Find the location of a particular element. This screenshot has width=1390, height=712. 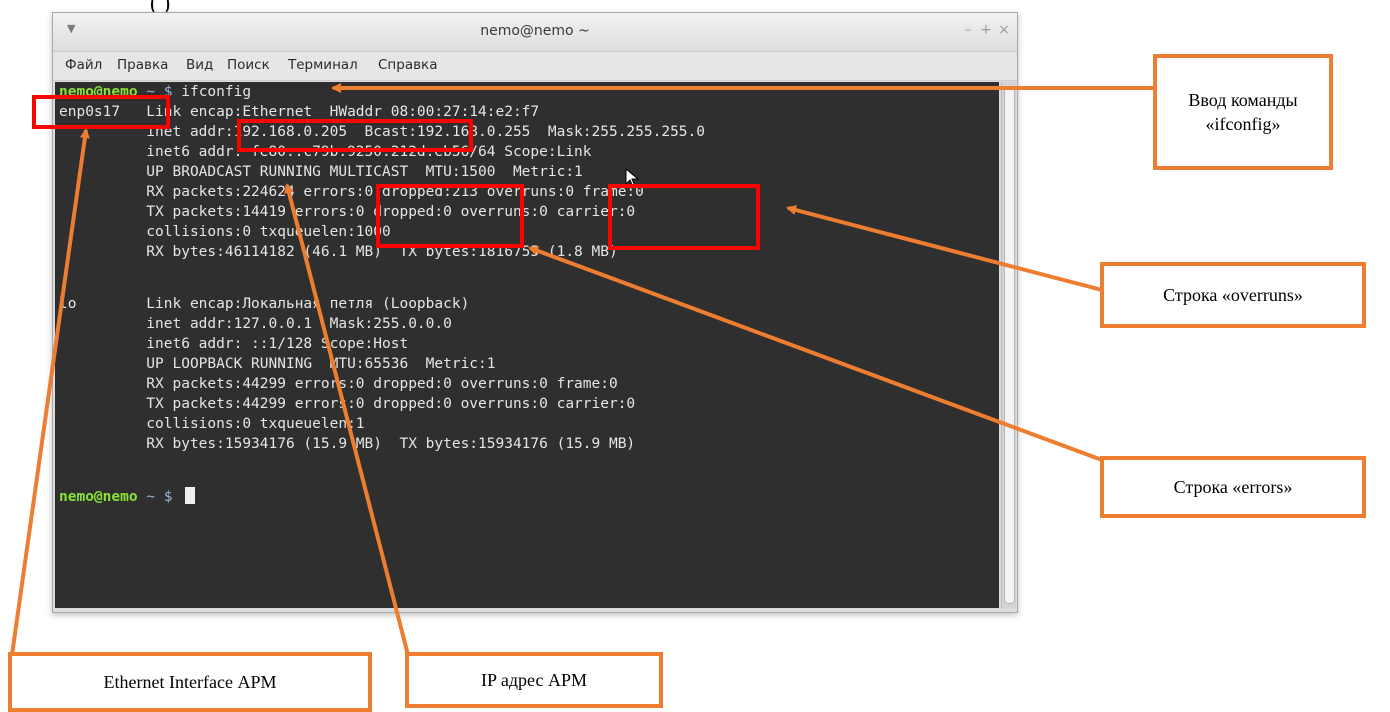

arrow-errors is located at coordinates (815, 354).